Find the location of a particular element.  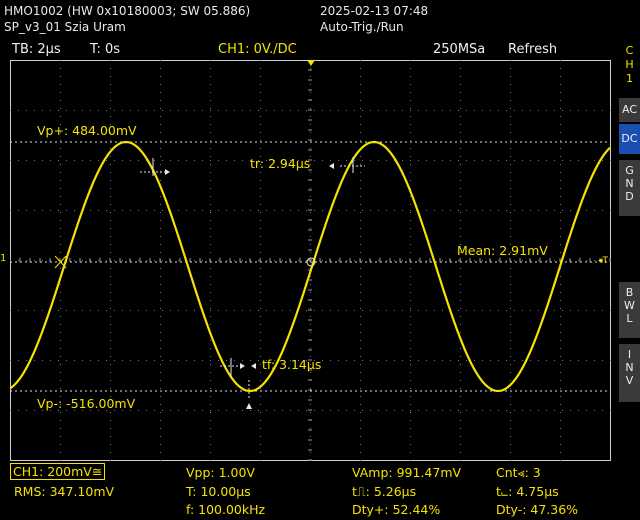

ch1-scale-readout: CH1: 200mV≅ is located at coordinates (58, 471).